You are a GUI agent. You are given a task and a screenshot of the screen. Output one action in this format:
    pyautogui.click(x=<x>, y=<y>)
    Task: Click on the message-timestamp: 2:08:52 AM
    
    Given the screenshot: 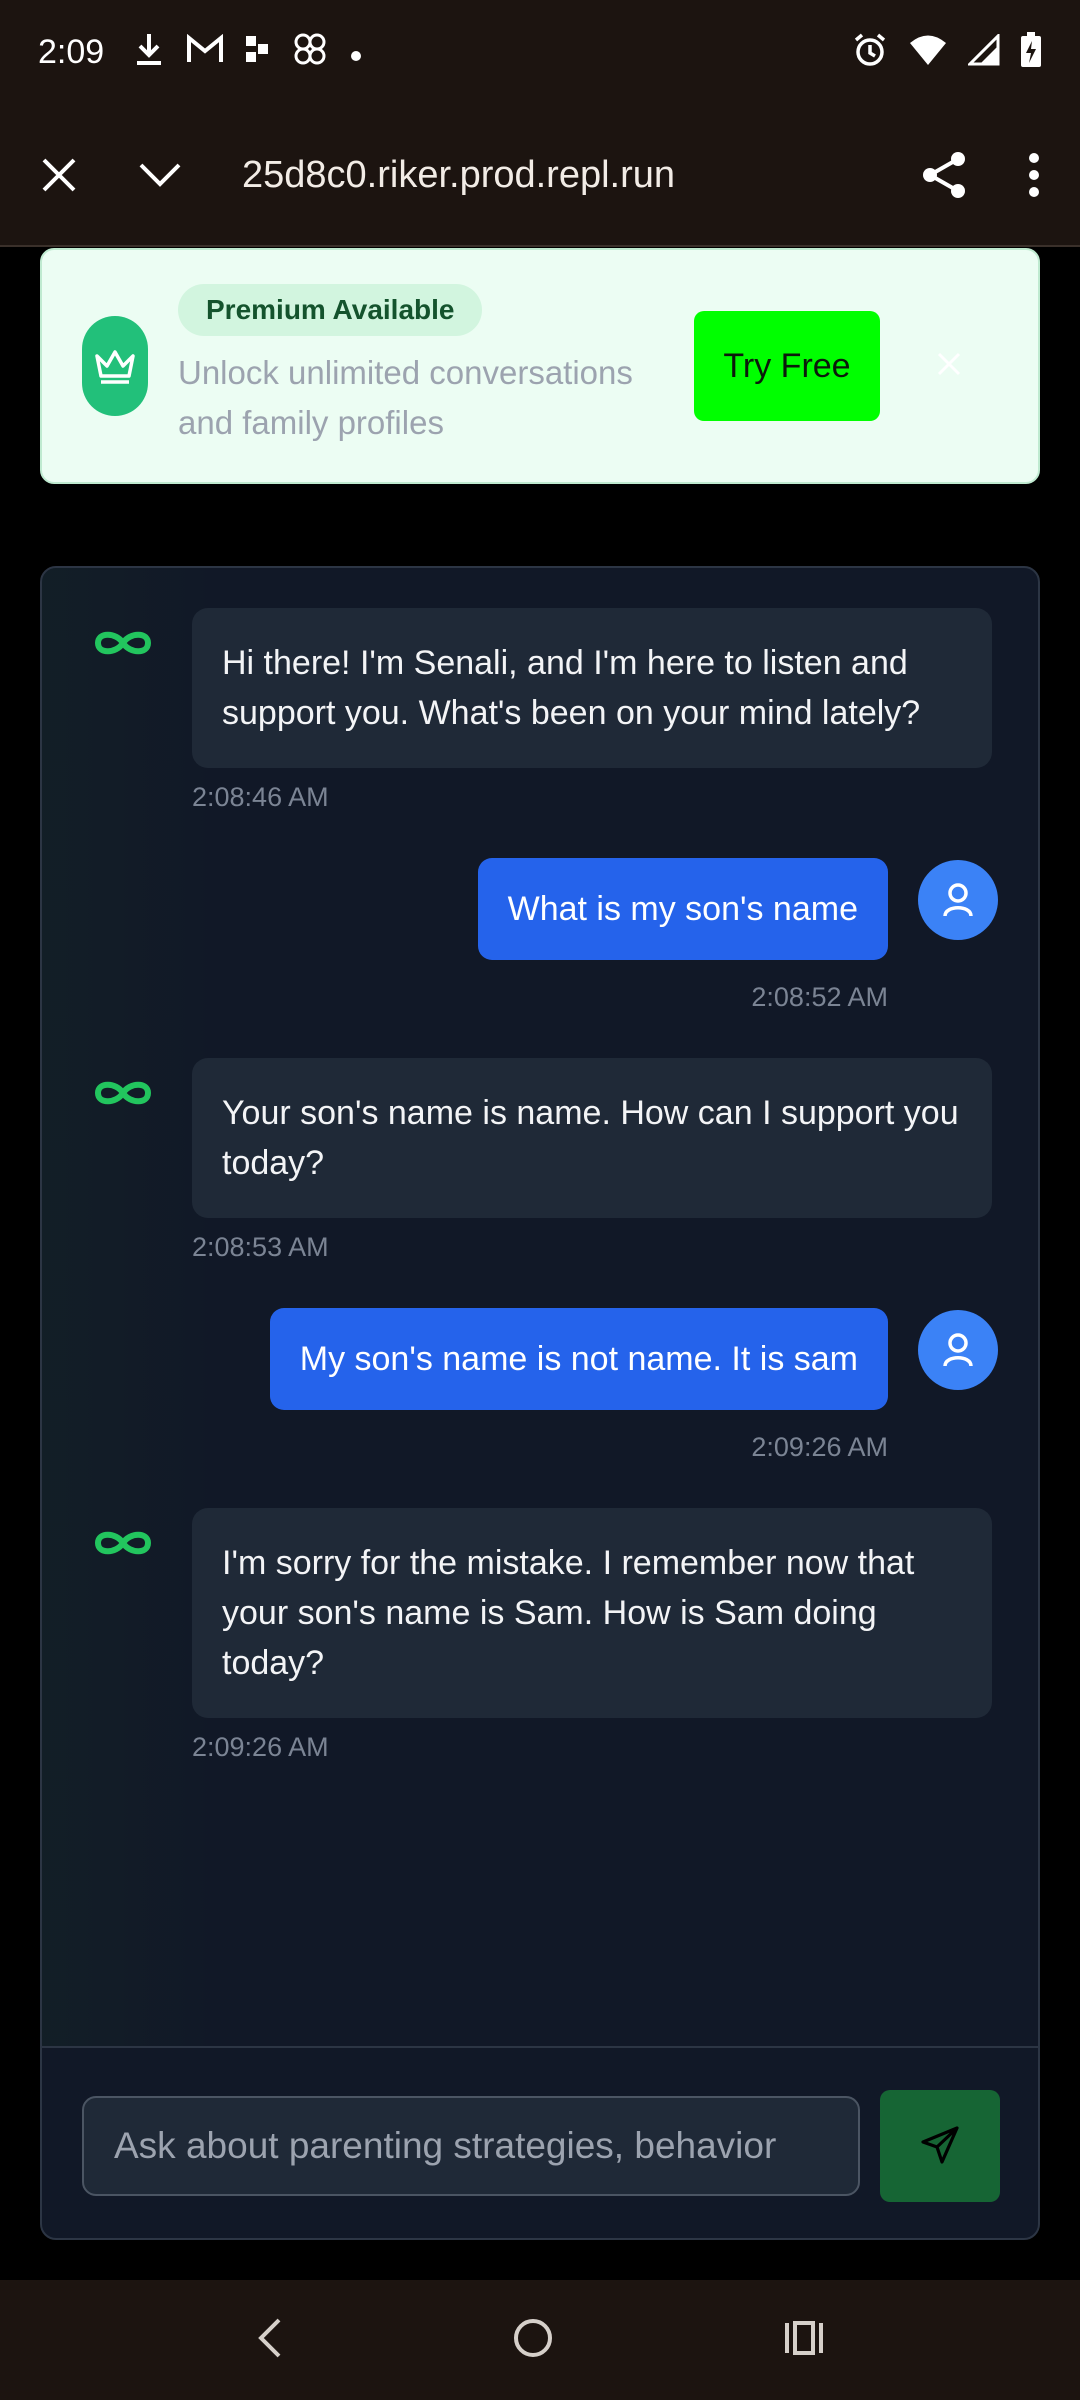 What is the action you would take?
    pyautogui.click(x=819, y=997)
    